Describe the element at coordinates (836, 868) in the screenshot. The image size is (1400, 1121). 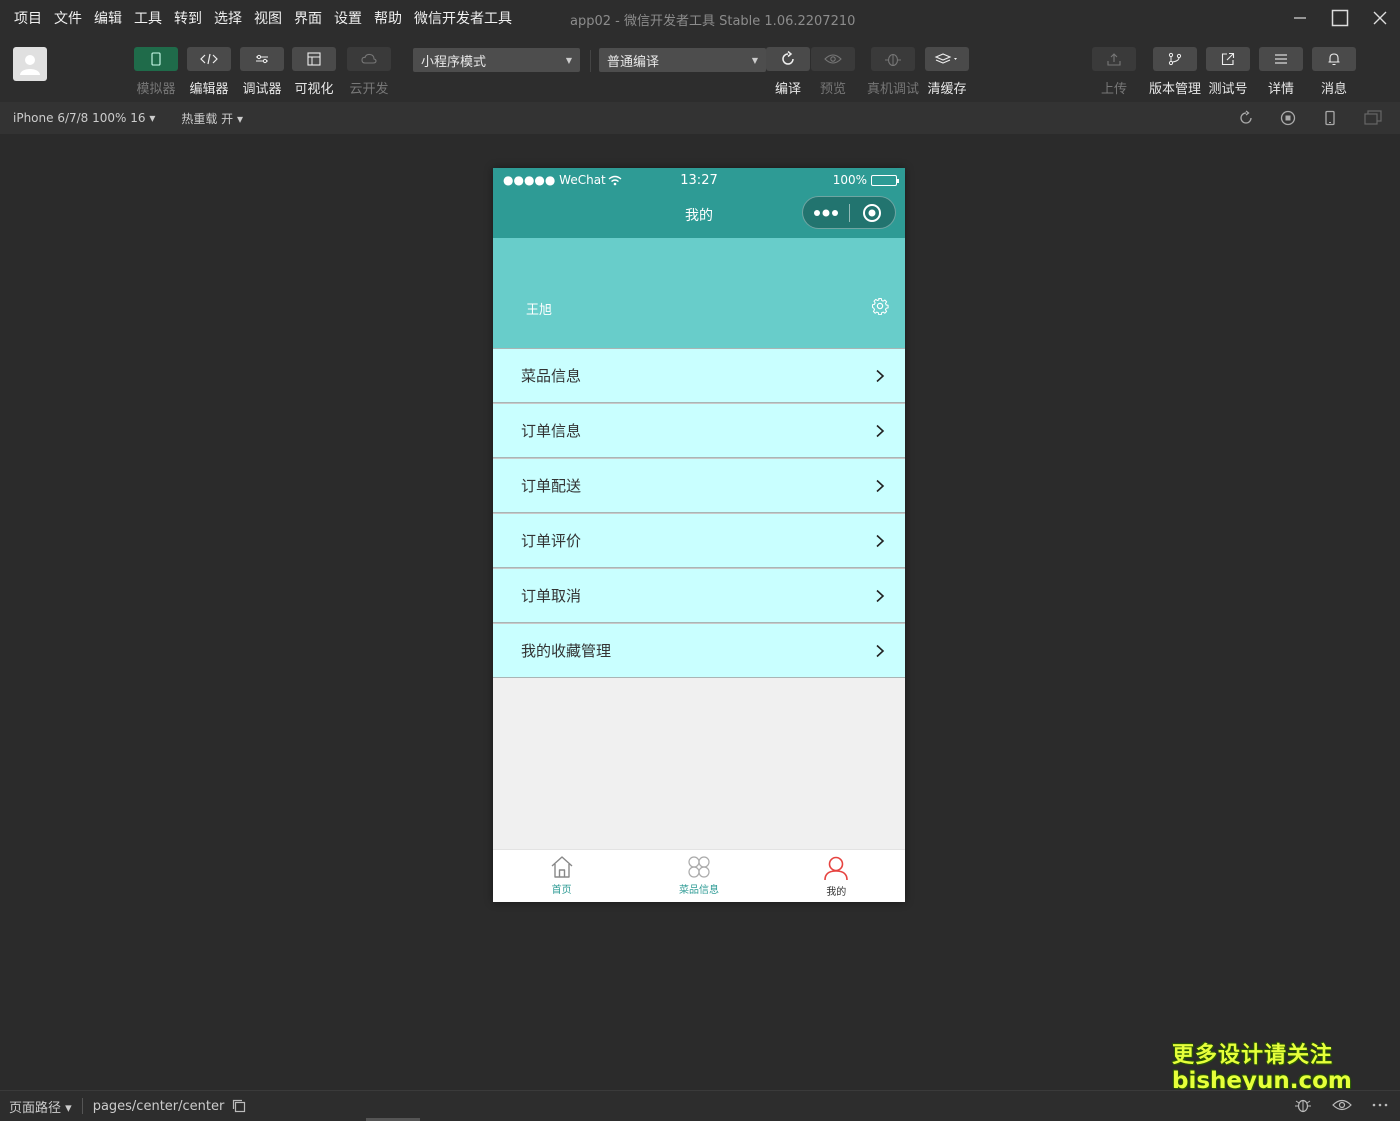
I see `user-icon` at that location.